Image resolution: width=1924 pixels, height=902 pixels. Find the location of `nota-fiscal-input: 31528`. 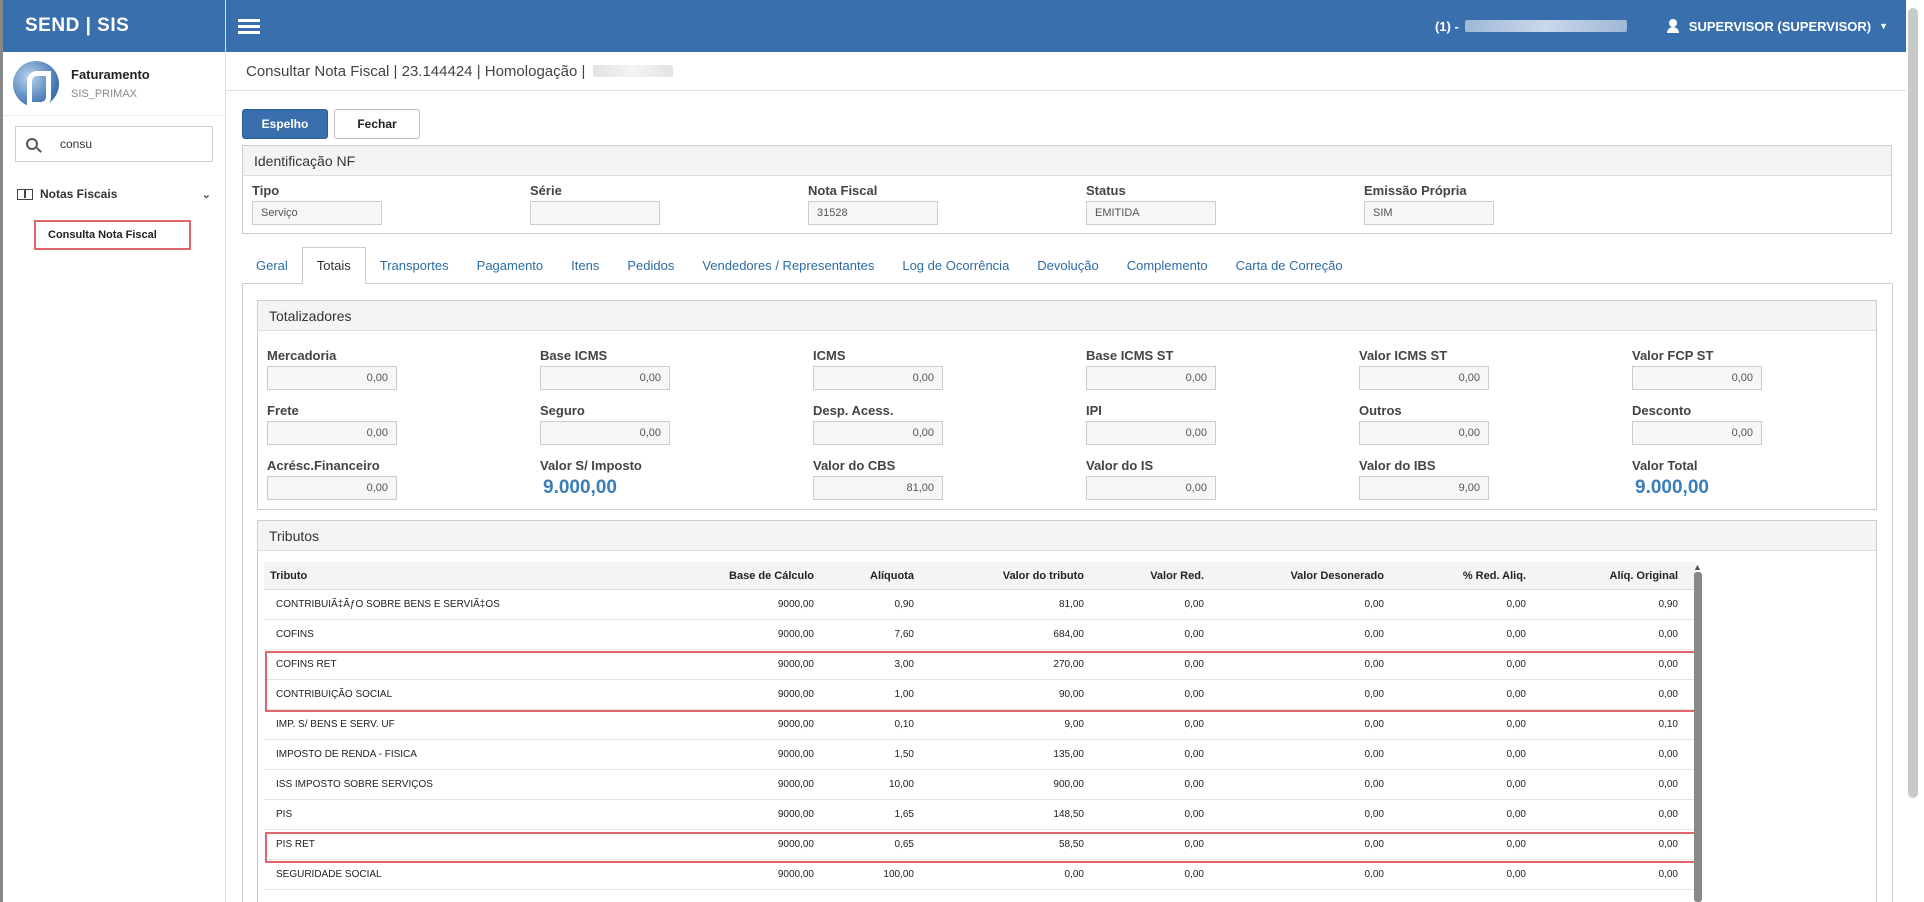

nota-fiscal-input: 31528 is located at coordinates (873, 213).